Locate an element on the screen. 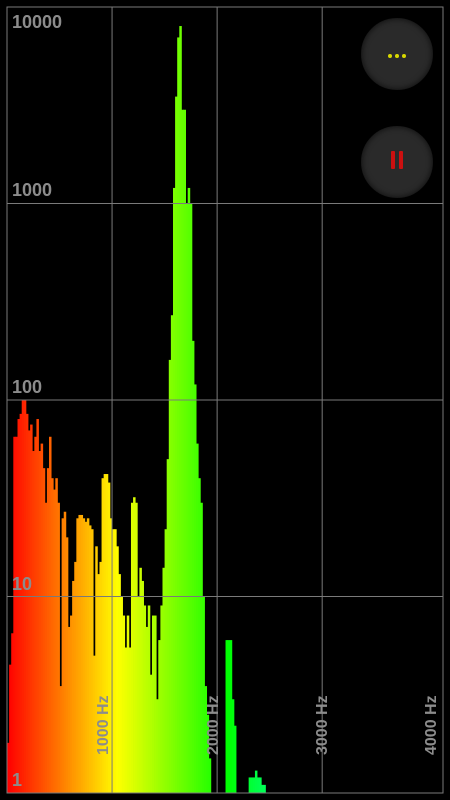  y-tick-label-10: 10 is located at coordinates (22, 584).